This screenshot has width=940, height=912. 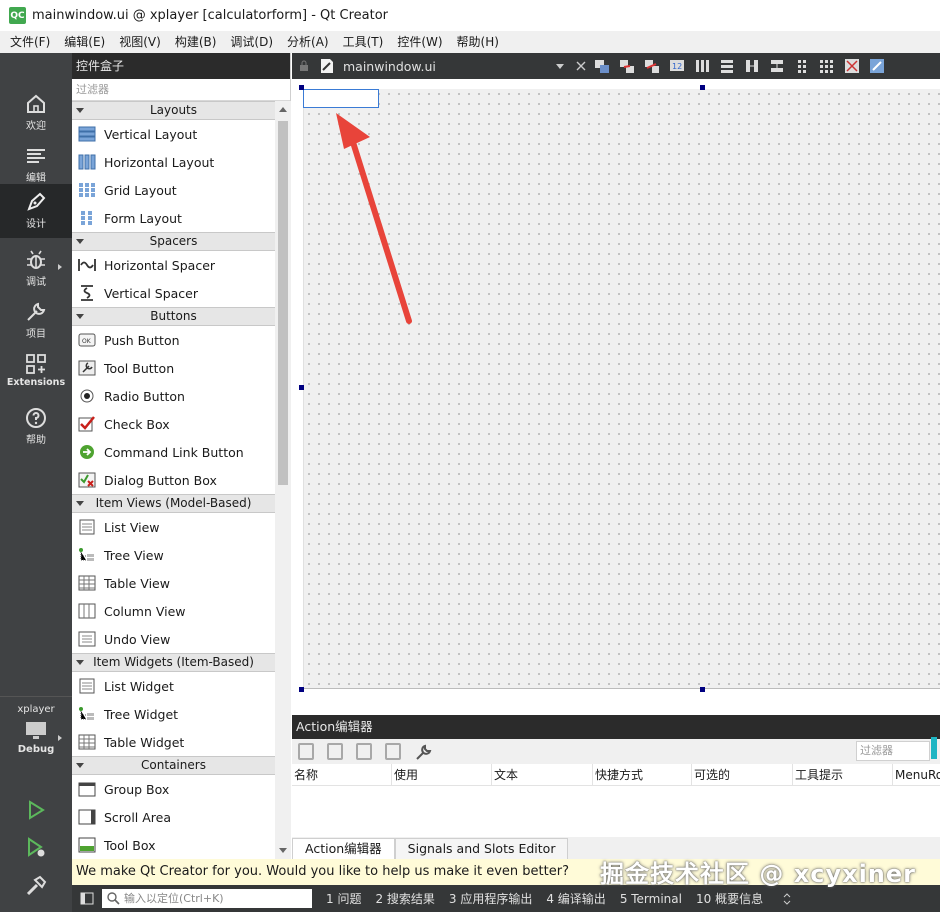 What do you see at coordinates (173, 611) in the screenshot?
I see `widget-item: Column View` at bounding box center [173, 611].